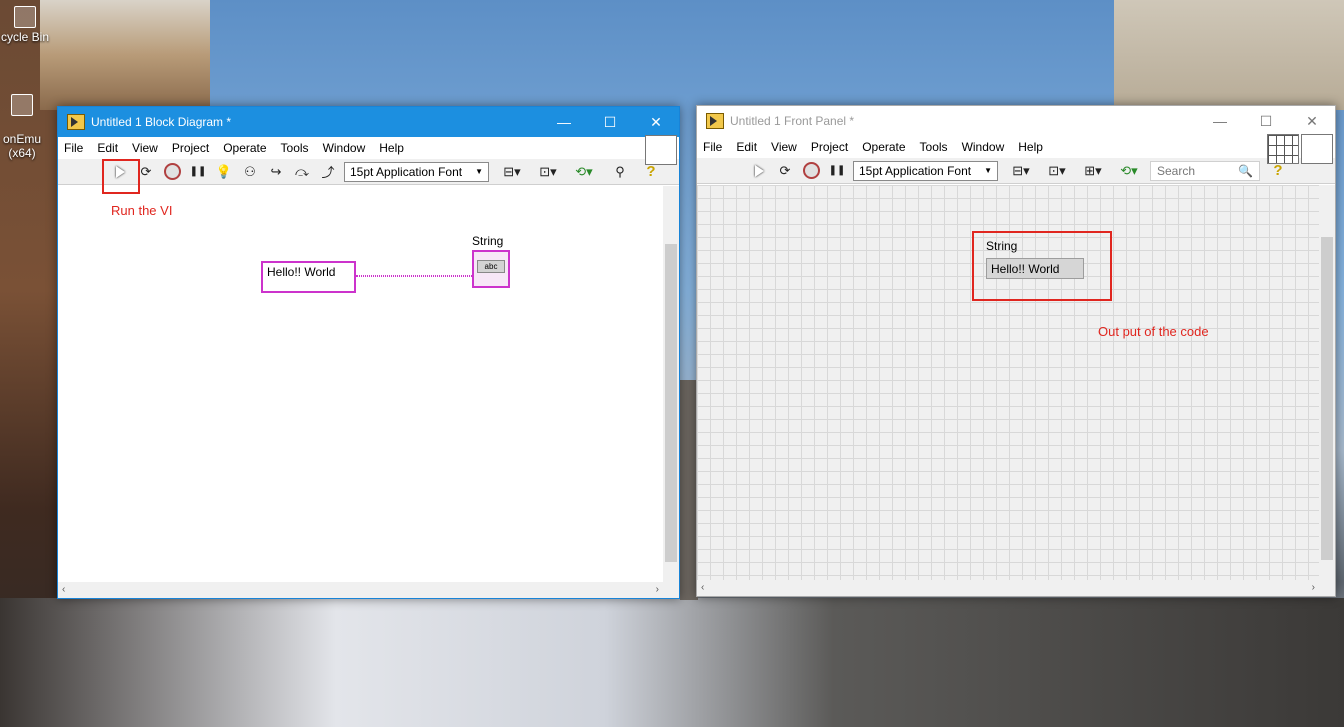 This screenshot has width=1344, height=727. What do you see at coordinates (1016, 121) in the screenshot?
I see `front-panel-titlebar: Untitled 1 Front Panel * — ☐ ✕` at bounding box center [1016, 121].